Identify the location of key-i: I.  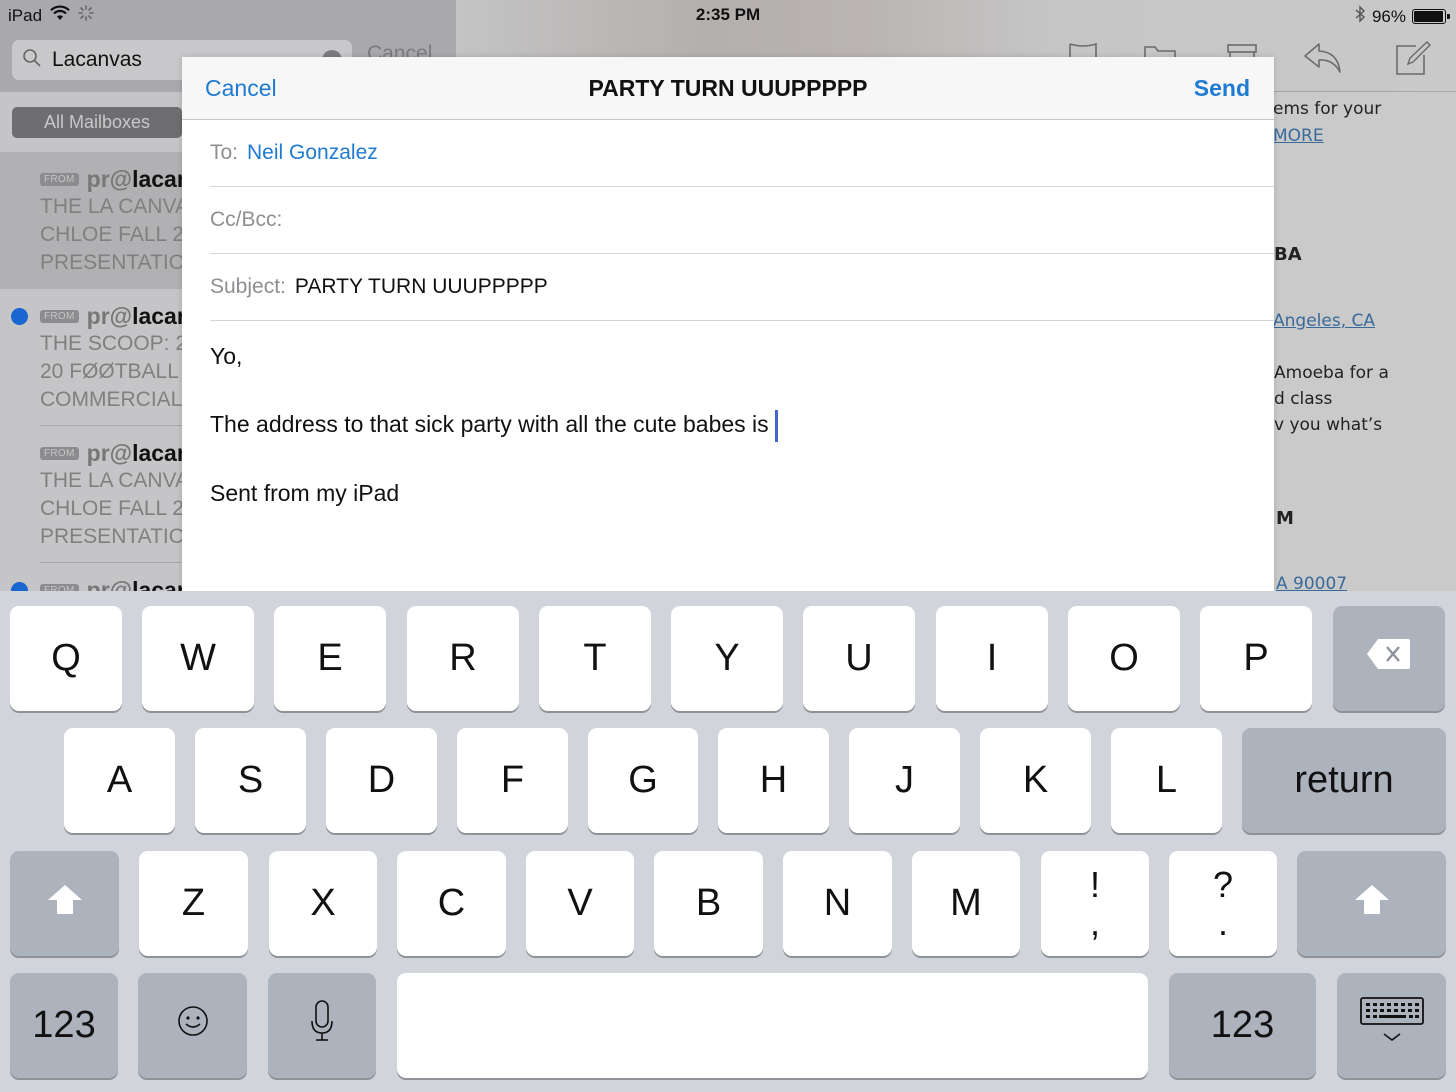
(992, 658).